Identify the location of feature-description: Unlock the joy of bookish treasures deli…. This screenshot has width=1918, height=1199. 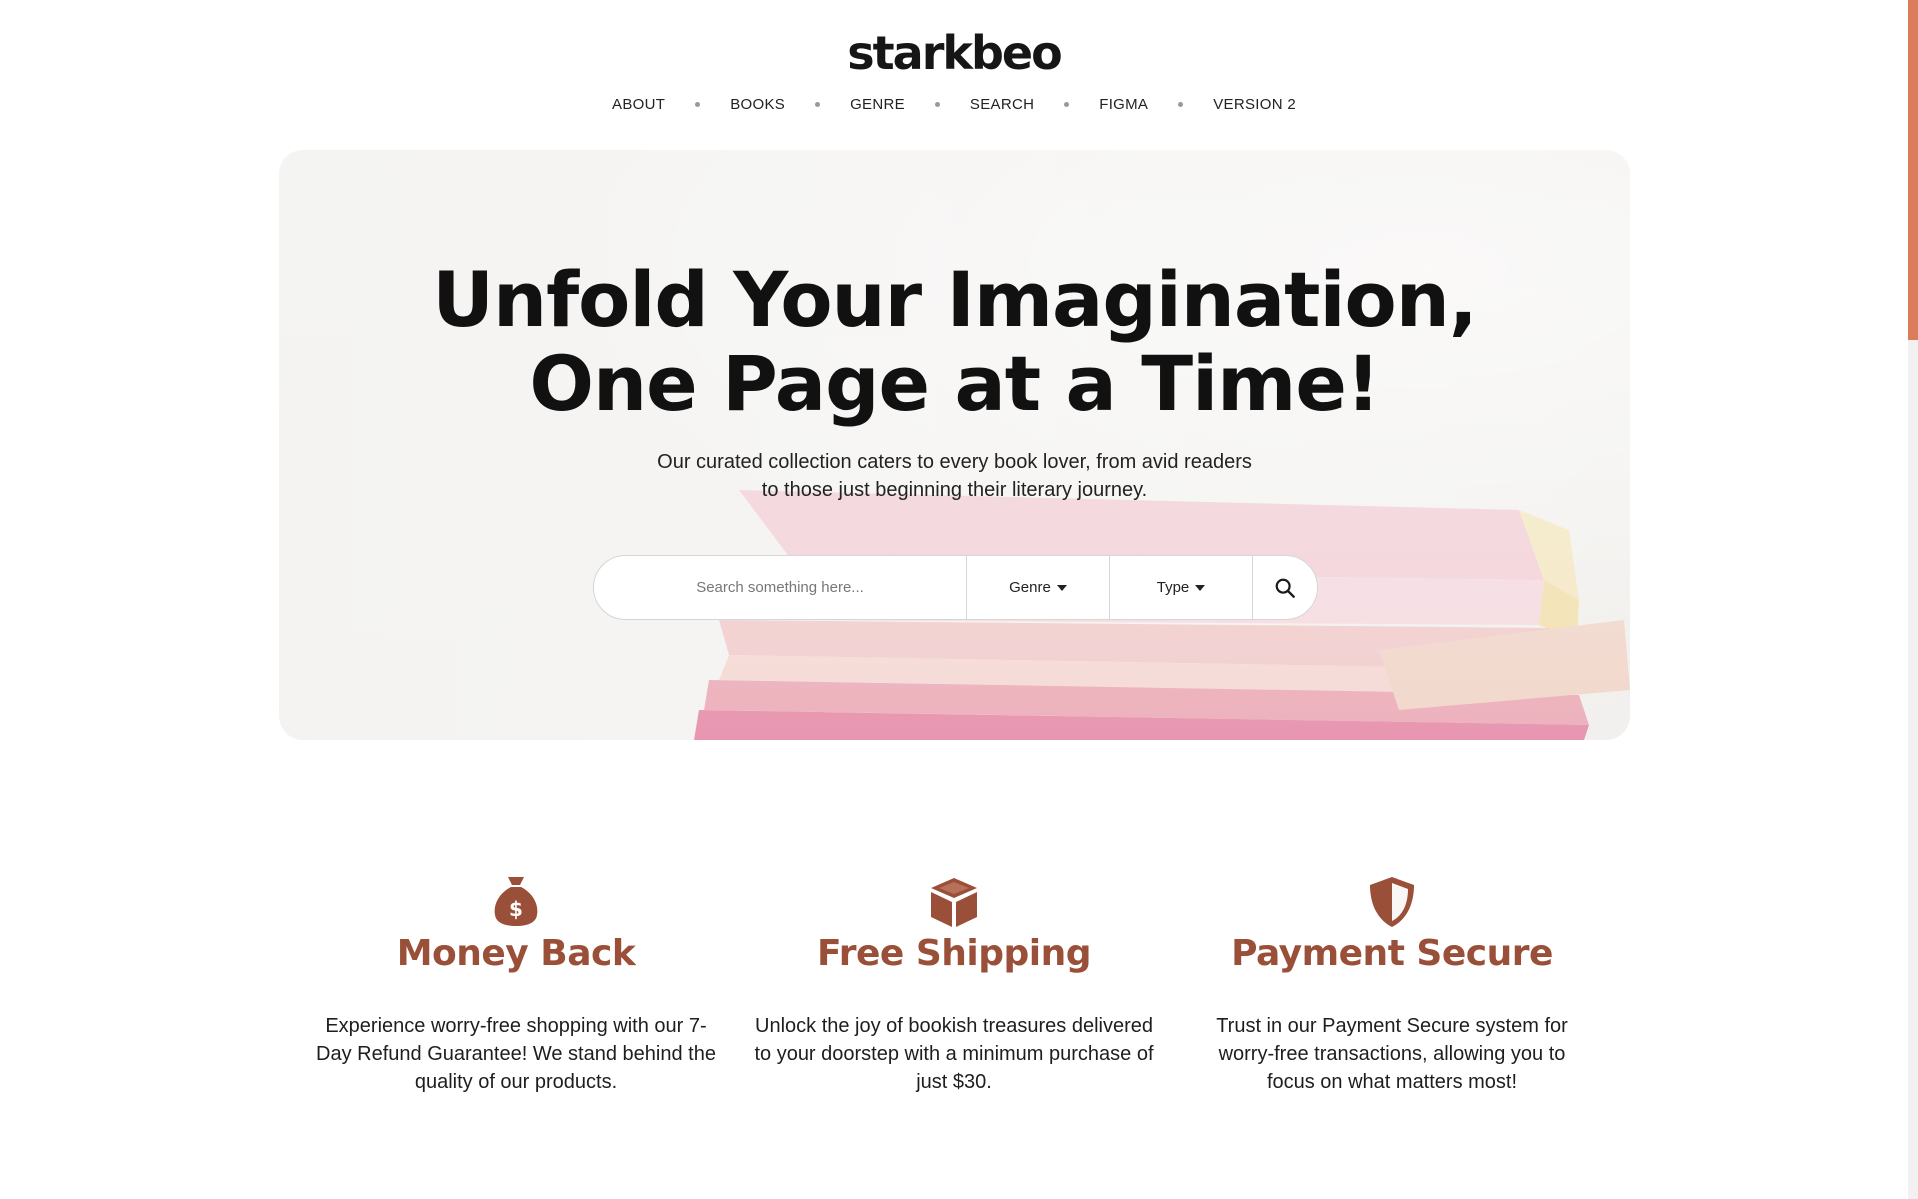
(954, 1054).